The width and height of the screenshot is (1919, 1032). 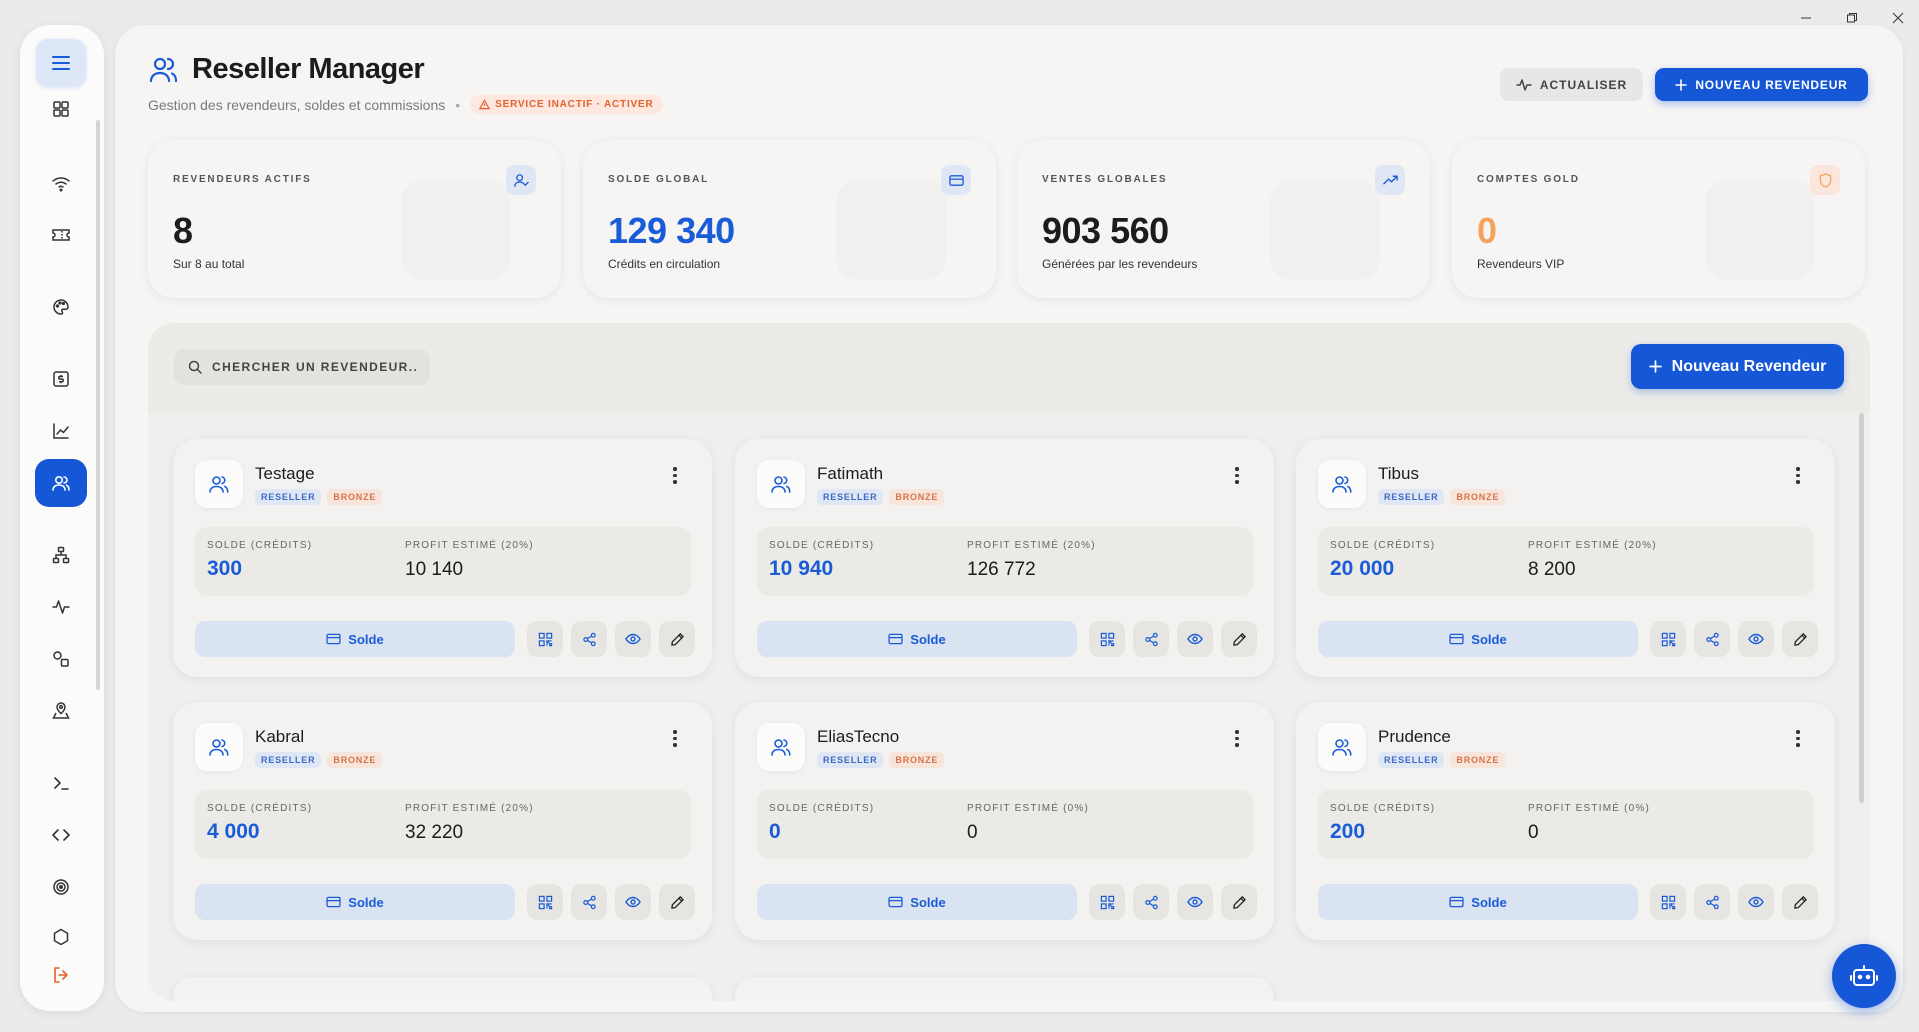 I want to click on new-reseller-panel-button: Nouveau Revendeur, so click(x=1737, y=366).